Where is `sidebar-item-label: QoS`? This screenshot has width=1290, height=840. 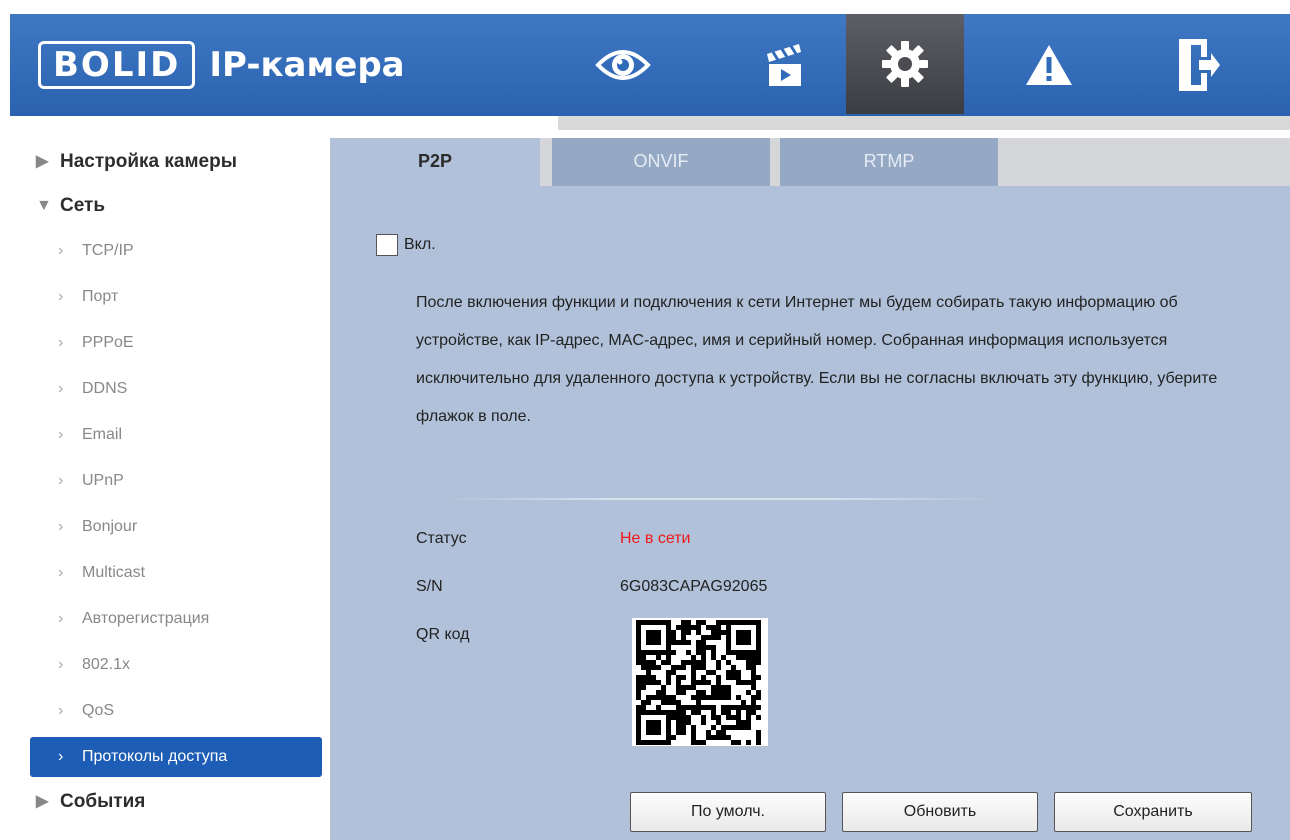 sidebar-item-label: QoS is located at coordinates (98, 710).